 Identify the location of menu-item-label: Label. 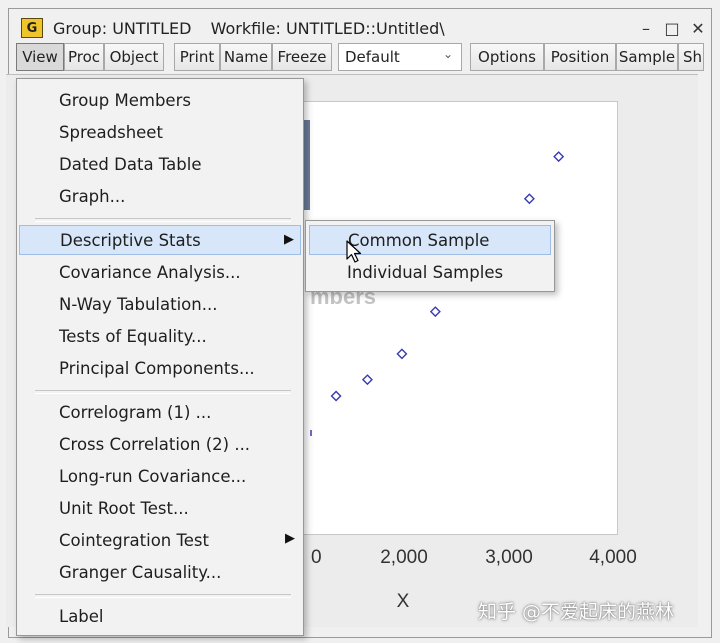
(81, 616).